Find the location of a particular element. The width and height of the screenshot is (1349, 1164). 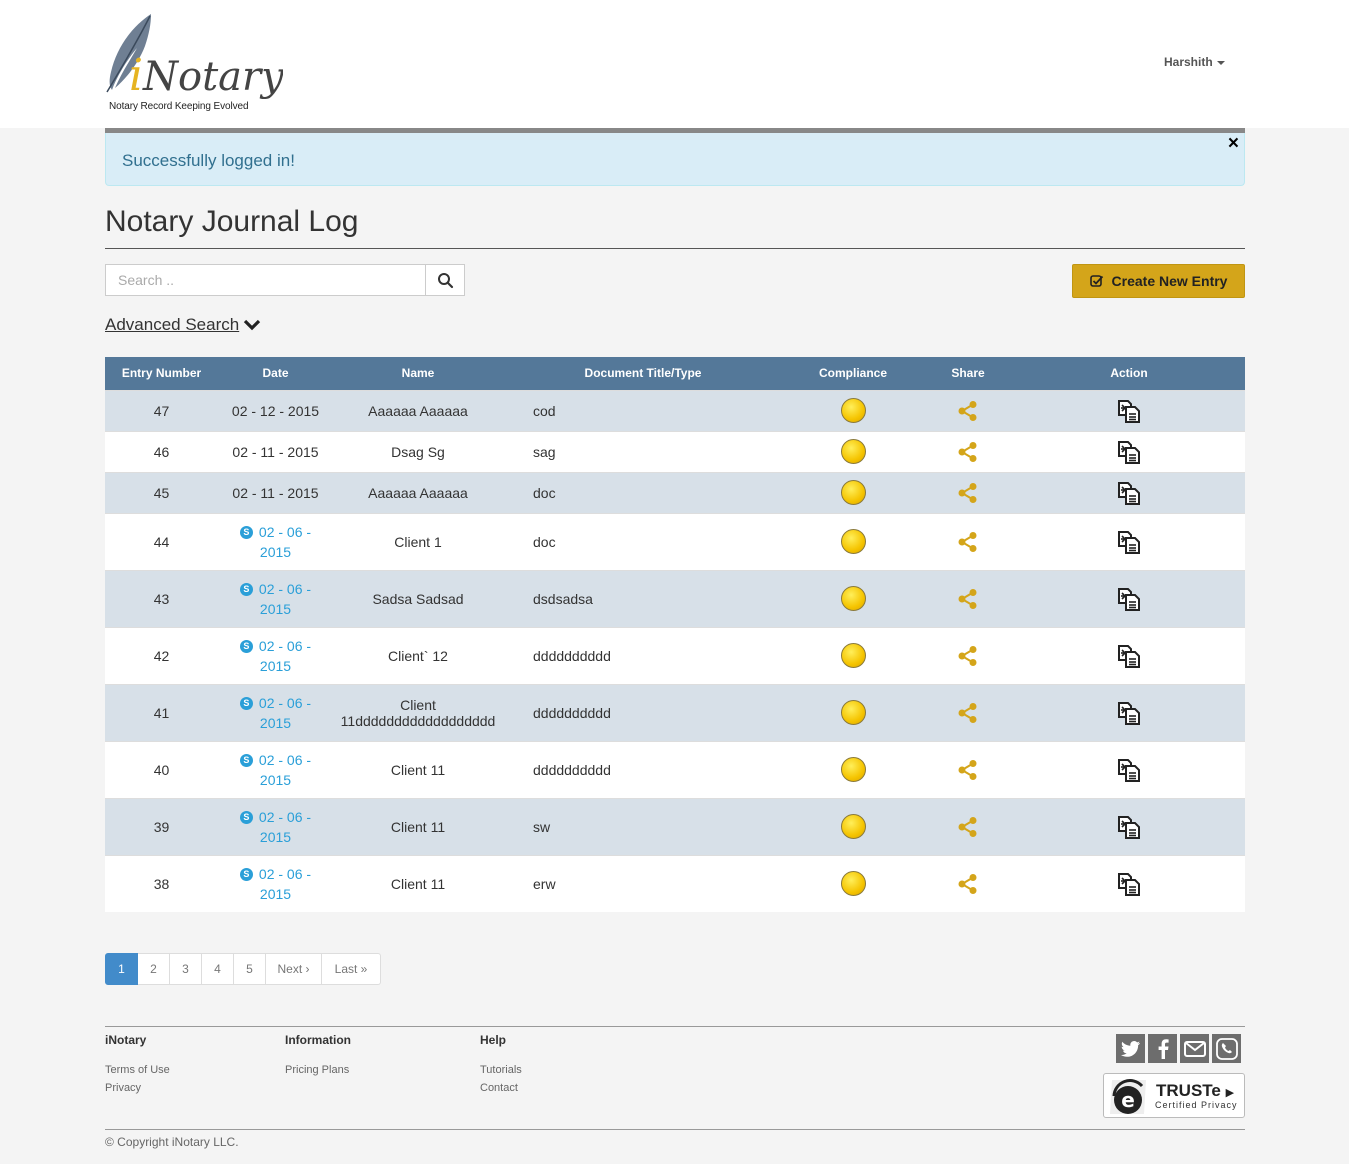

date-cell: S 02 - 06 -2015 is located at coordinates (275, 598).